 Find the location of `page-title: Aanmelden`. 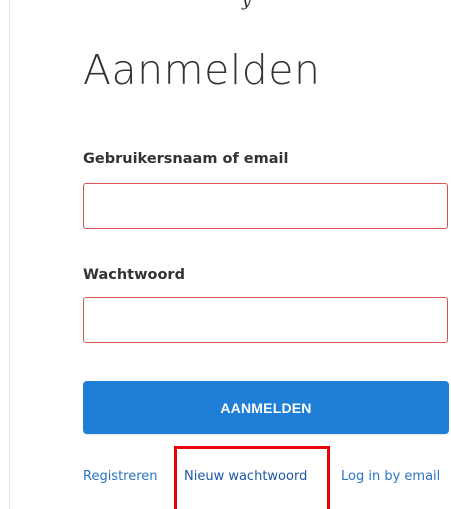

page-title: Aanmelden is located at coordinates (202, 70).